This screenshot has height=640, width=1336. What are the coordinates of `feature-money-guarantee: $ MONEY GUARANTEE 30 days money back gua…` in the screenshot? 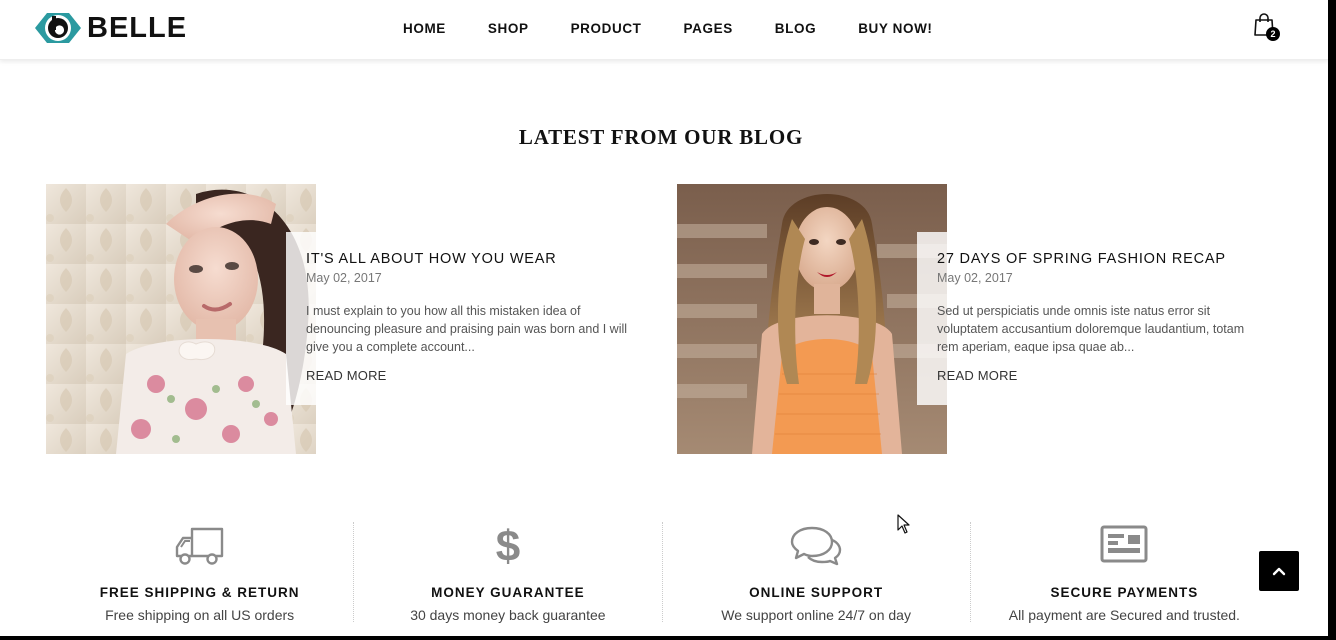 It's located at (508, 572).